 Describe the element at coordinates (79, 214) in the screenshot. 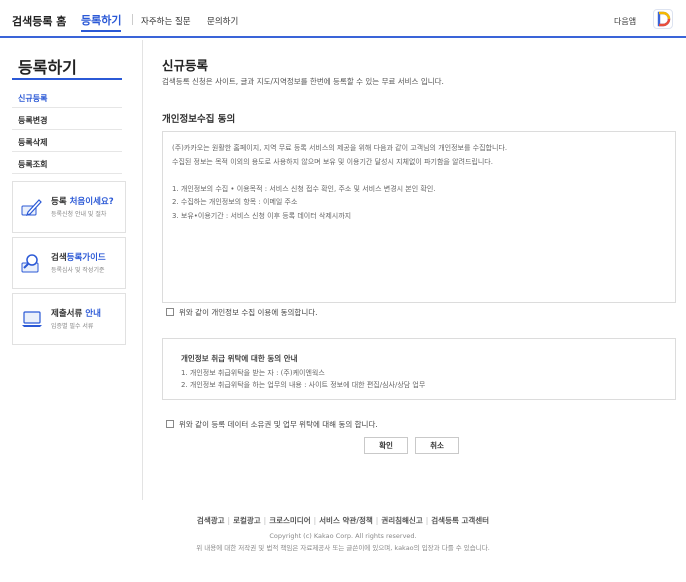

I see `promo-subtitle: 등록신청 안내 및 절차` at that location.